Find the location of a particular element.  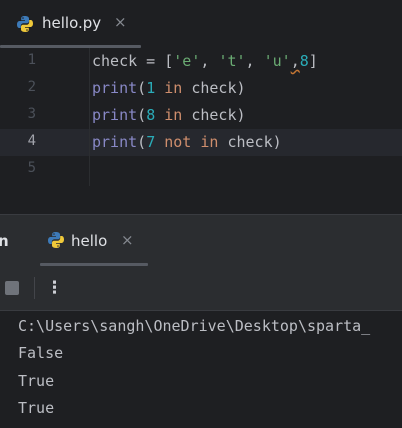

tab-label: hello is located at coordinates (89, 241).